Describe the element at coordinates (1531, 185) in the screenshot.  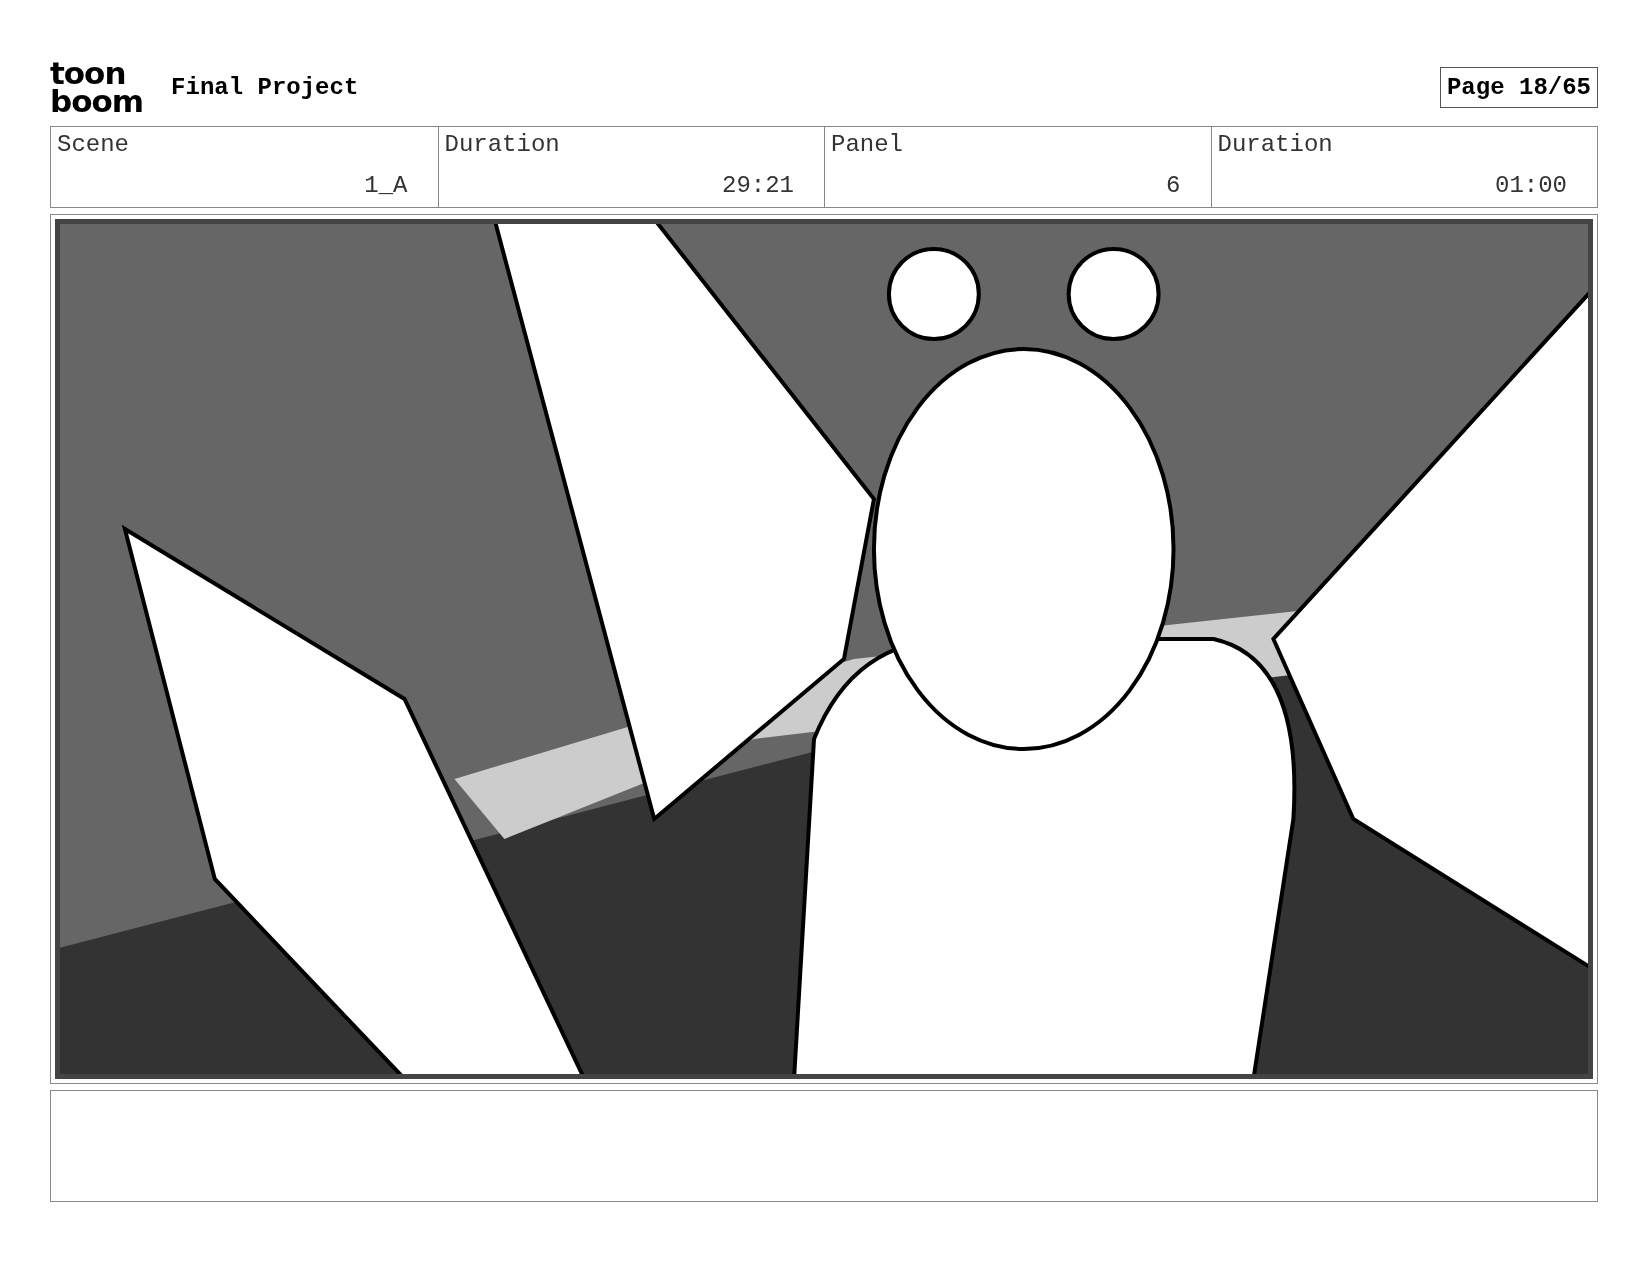
I see `field-value: 01:00` at that location.